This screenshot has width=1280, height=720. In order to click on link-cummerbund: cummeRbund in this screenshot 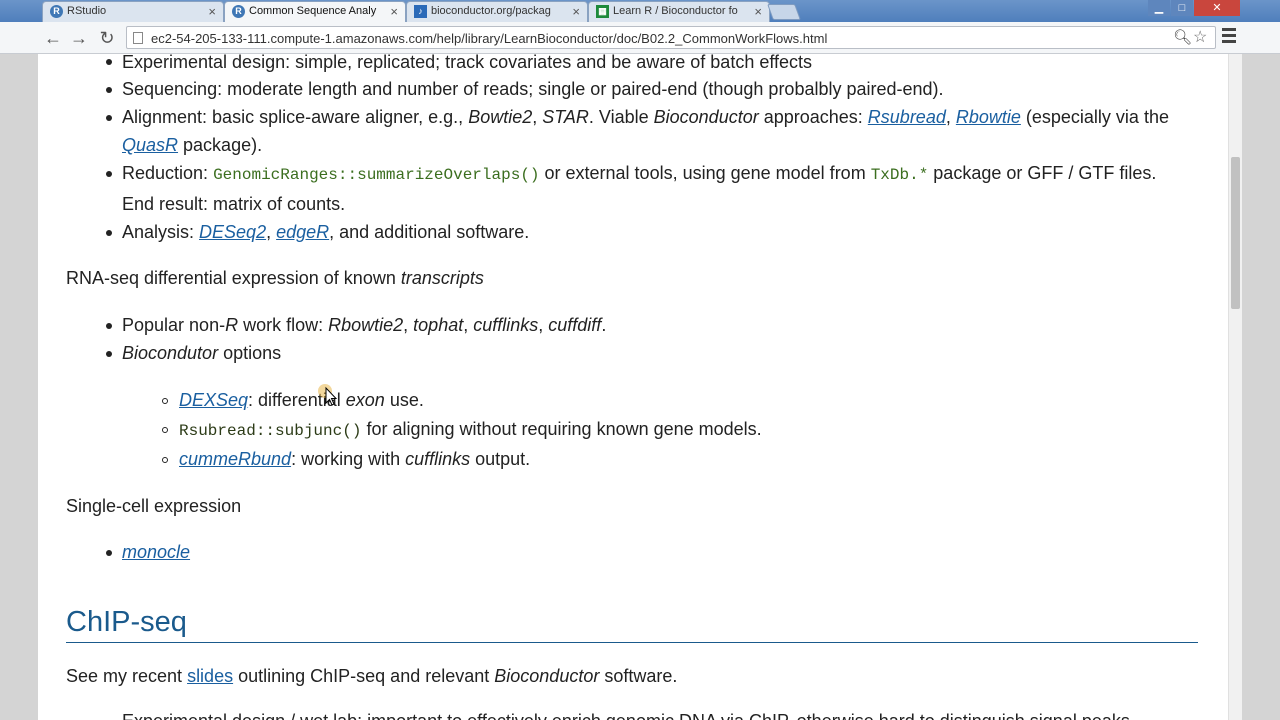, I will do `click(235, 459)`.